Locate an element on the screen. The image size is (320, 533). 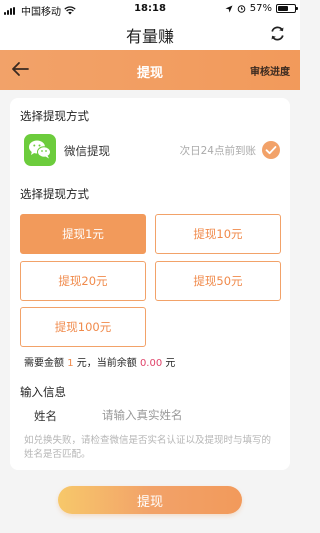
status-right: 57% is located at coordinates (261, 8).